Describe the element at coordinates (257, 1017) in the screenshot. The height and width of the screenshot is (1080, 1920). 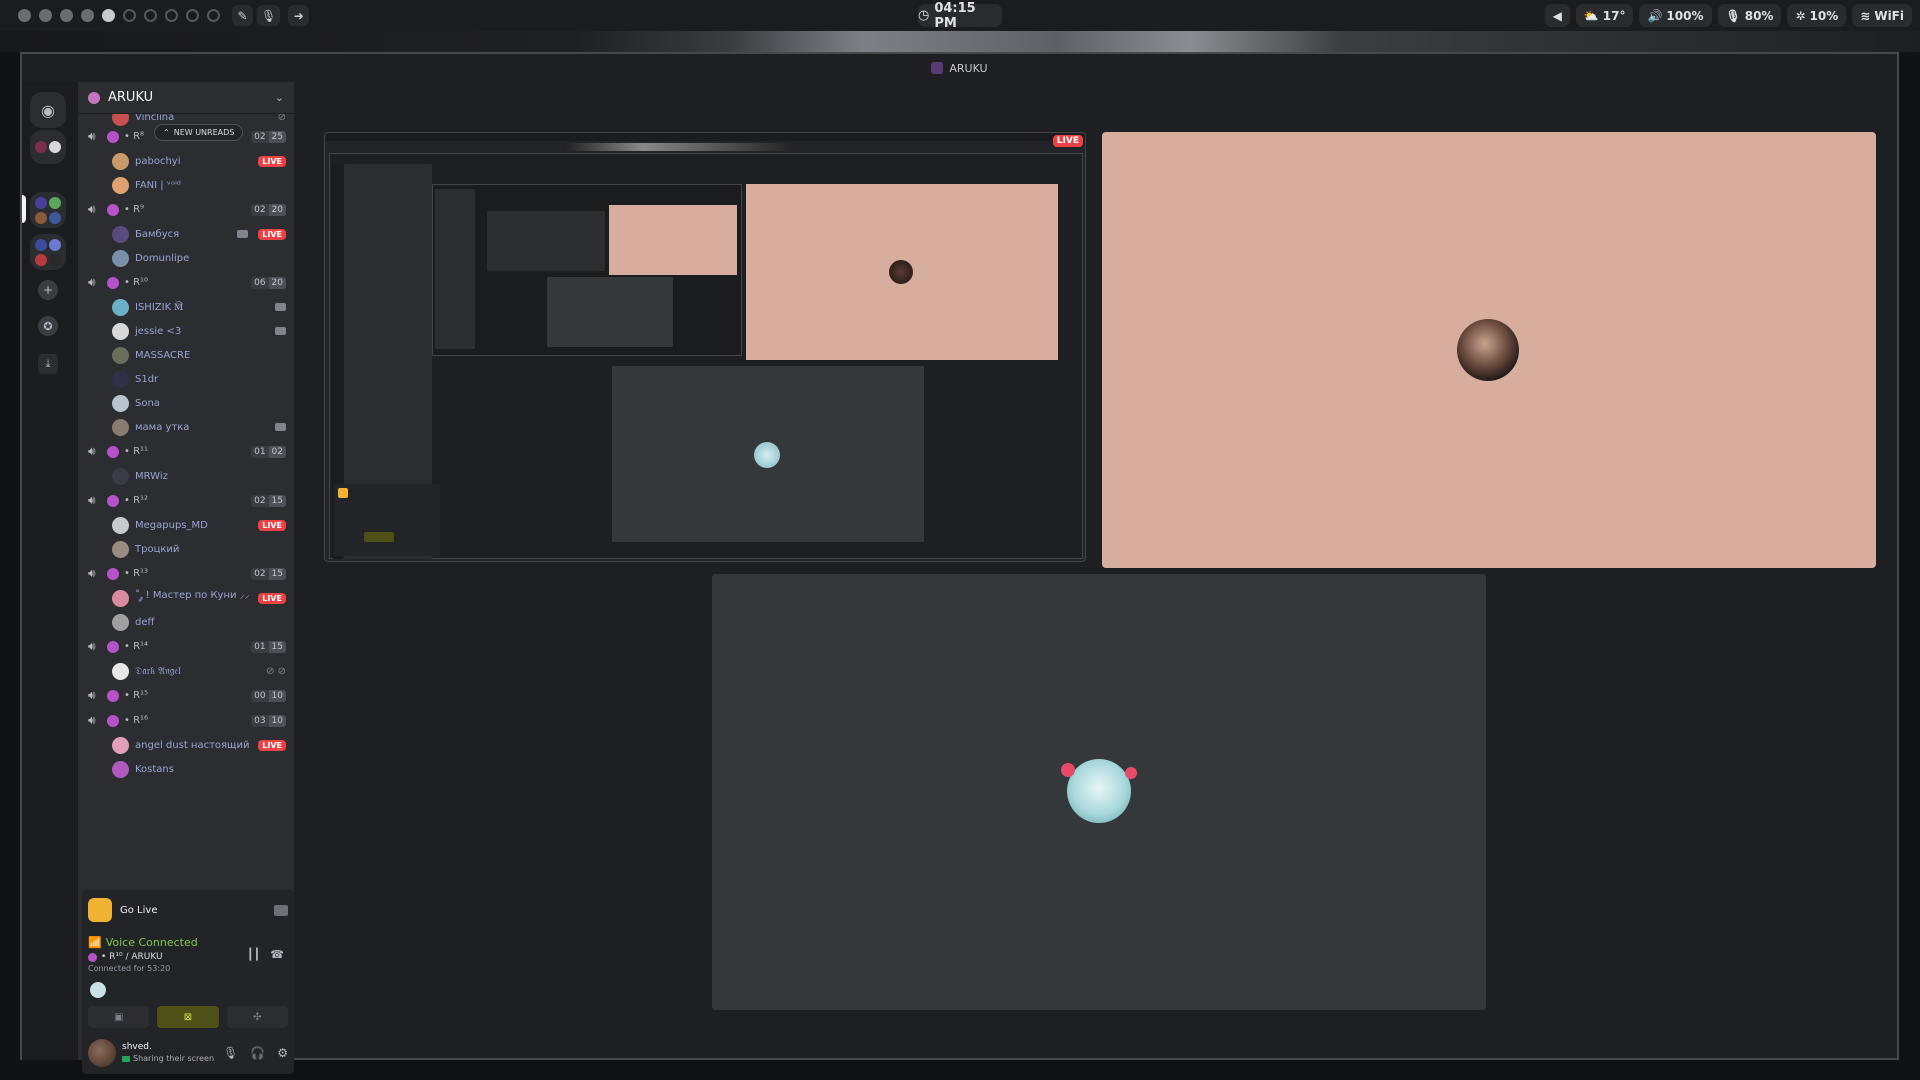
I see `activities-button: ✣` at that location.